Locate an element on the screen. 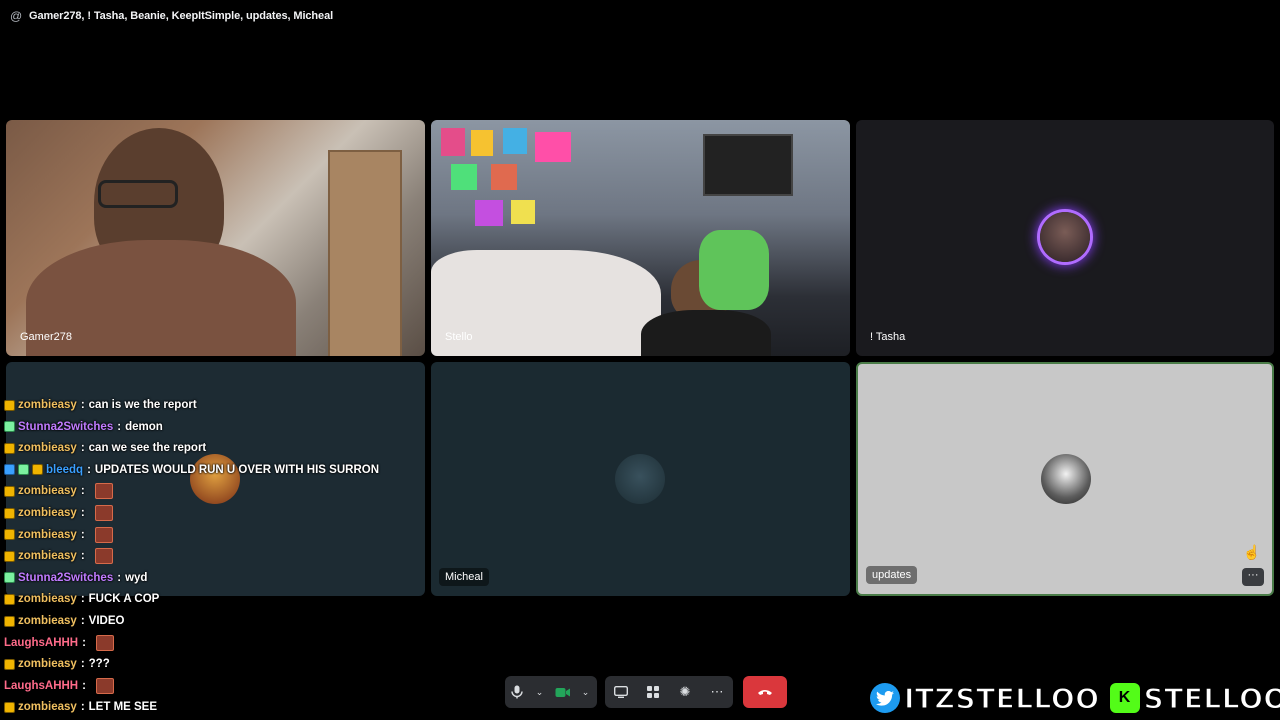 The height and width of the screenshot is (720, 1280). hand-cursor-icon: ☝ is located at coordinates (1252, 552).